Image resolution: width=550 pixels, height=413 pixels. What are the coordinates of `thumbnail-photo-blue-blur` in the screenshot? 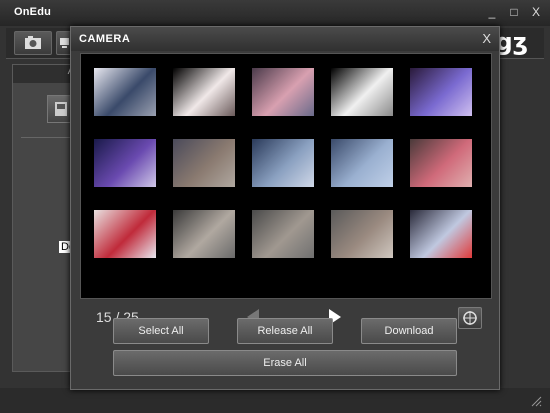 It's located at (283, 163).